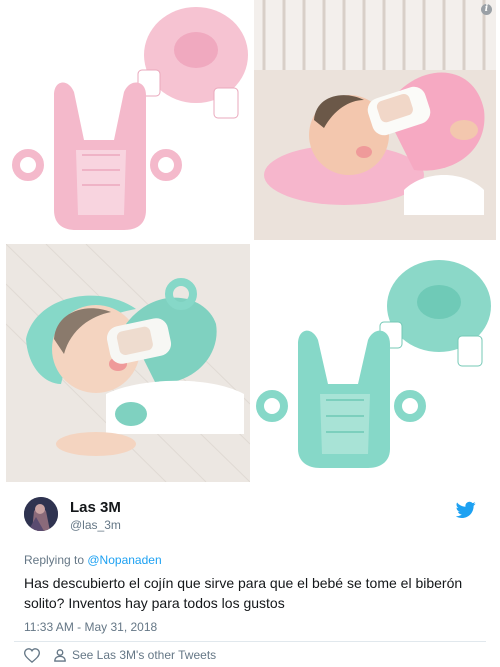  Describe the element at coordinates (90, 627) in the screenshot. I see `tweet-timestamp: 11:33 AM - May 31, 2018` at that location.